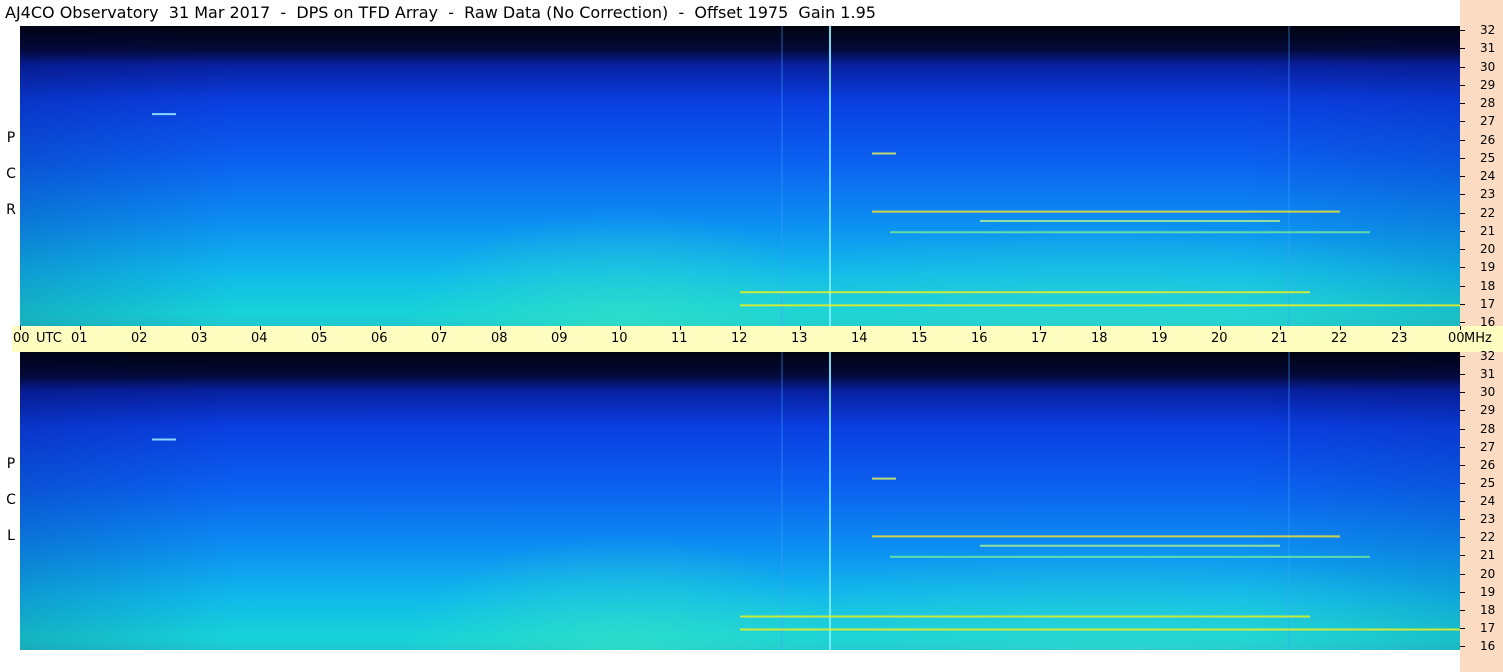  Describe the element at coordinates (199, 338) in the screenshot. I see `time-tick-label: 03` at that location.